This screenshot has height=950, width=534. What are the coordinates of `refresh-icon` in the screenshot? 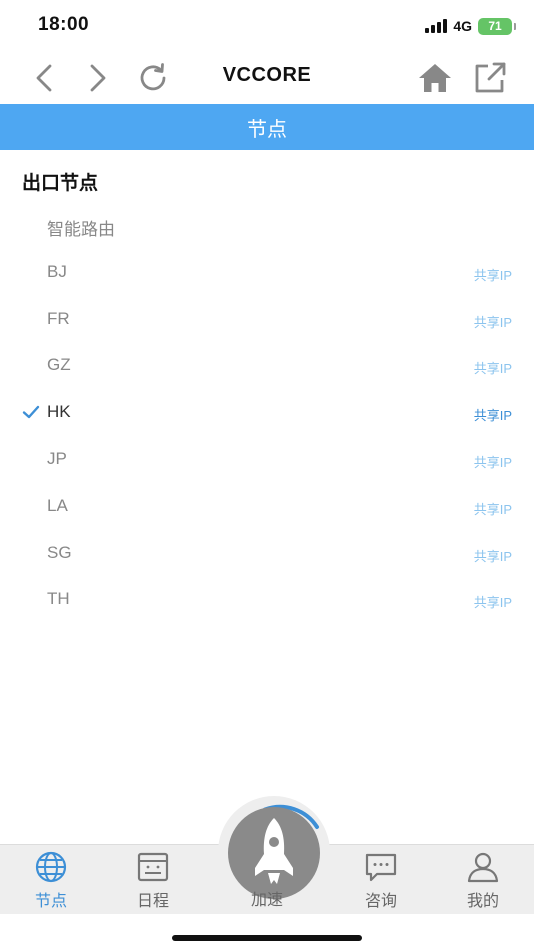 It's located at (153, 77).